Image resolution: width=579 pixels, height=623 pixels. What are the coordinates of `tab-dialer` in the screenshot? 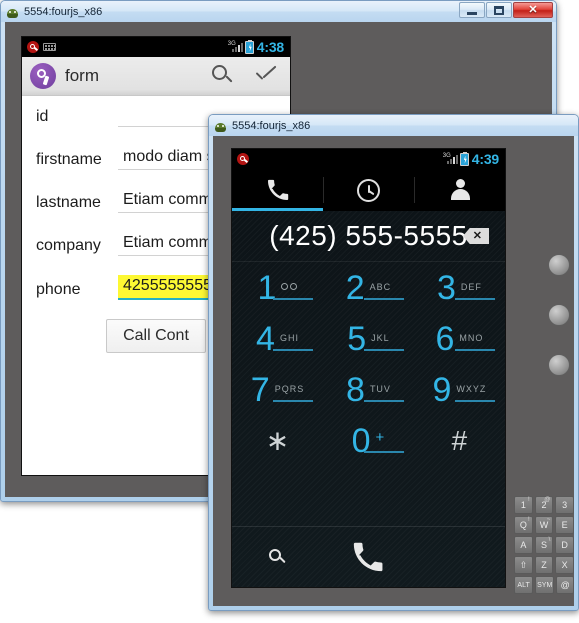 It's located at (277, 190).